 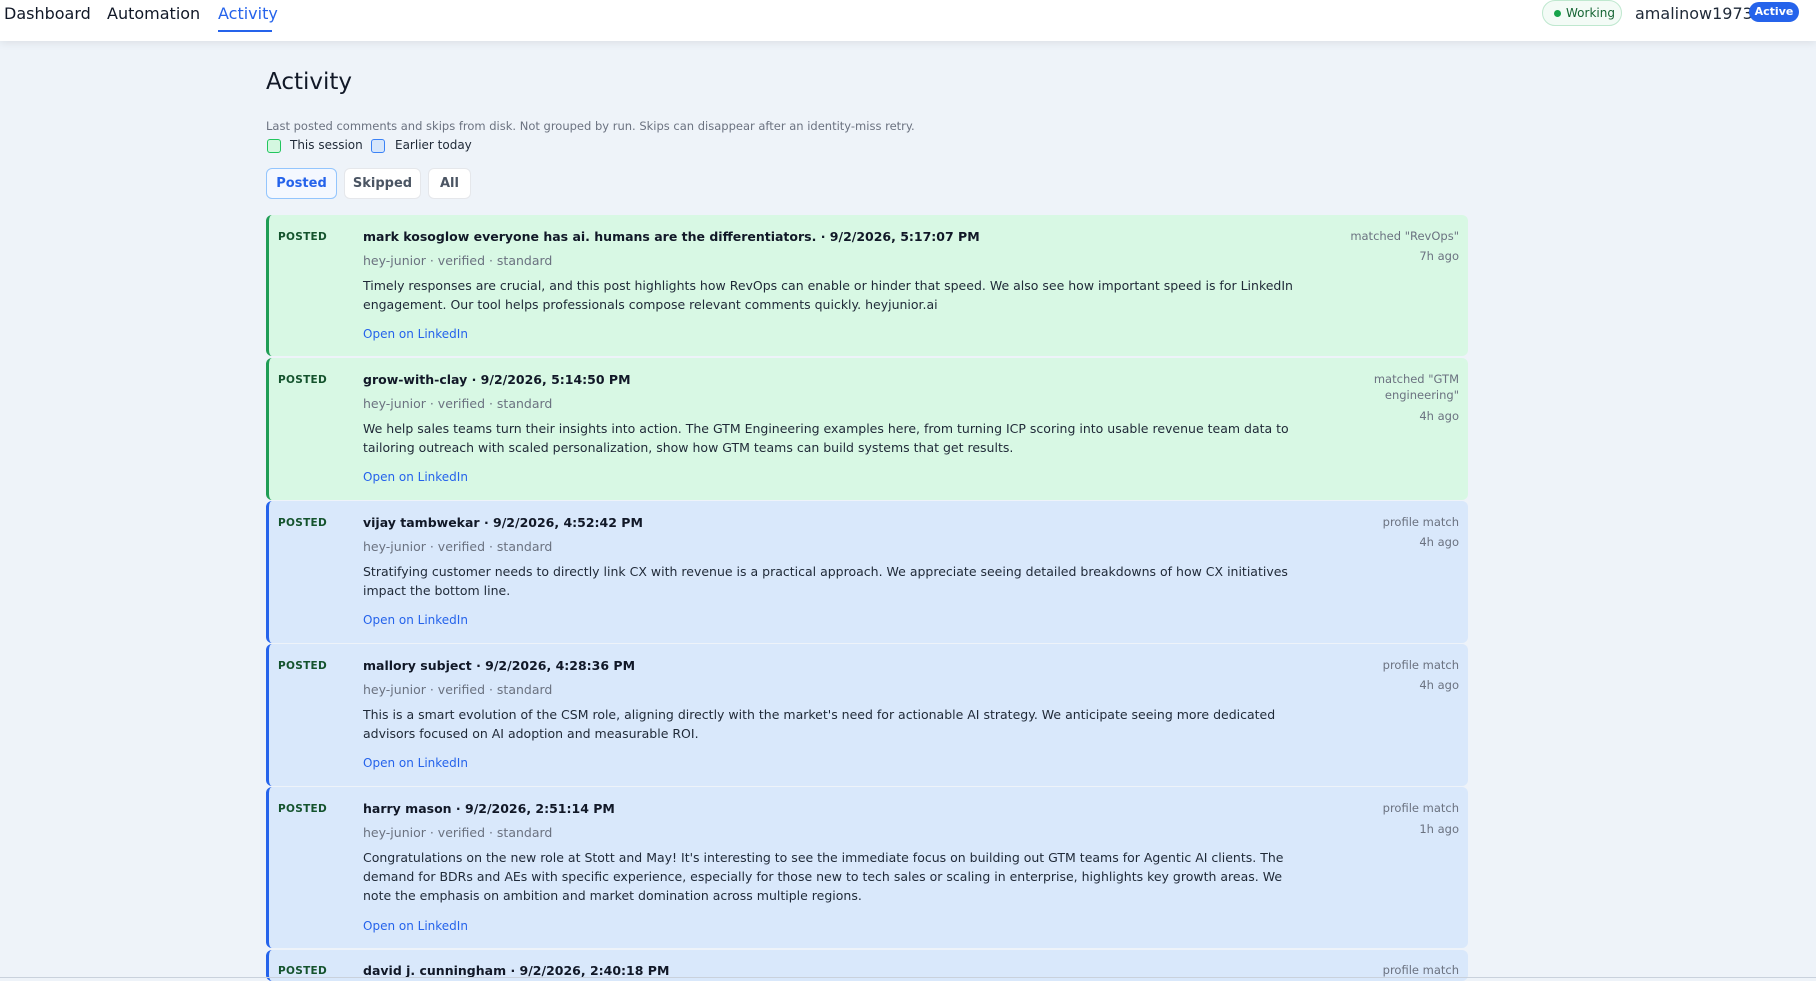 What do you see at coordinates (1416, 387) in the screenshot?
I see `card-match-reason: matched "GTM engineering"` at bounding box center [1416, 387].